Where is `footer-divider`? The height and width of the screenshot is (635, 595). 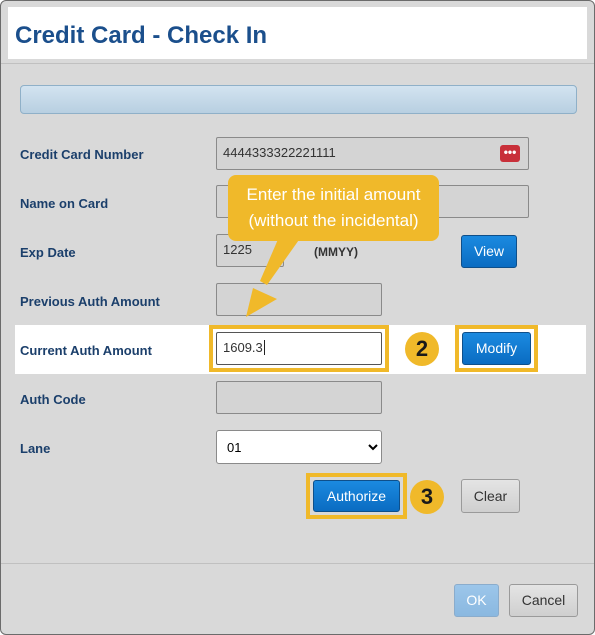
footer-divider is located at coordinates (297, 563).